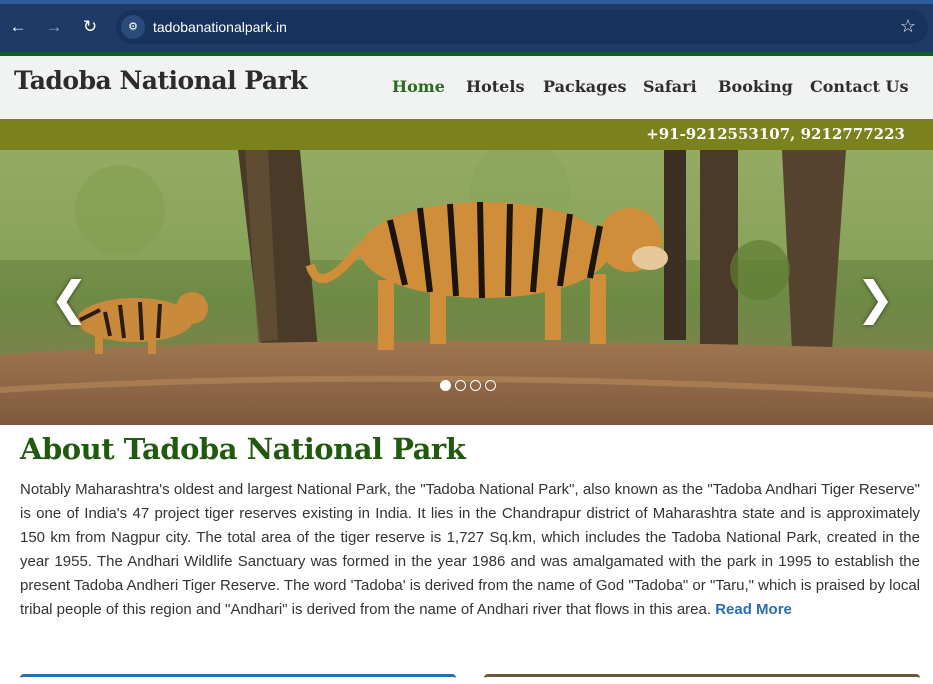  What do you see at coordinates (585, 86) in the screenshot?
I see `nav-packages: Packages` at bounding box center [585, 86].